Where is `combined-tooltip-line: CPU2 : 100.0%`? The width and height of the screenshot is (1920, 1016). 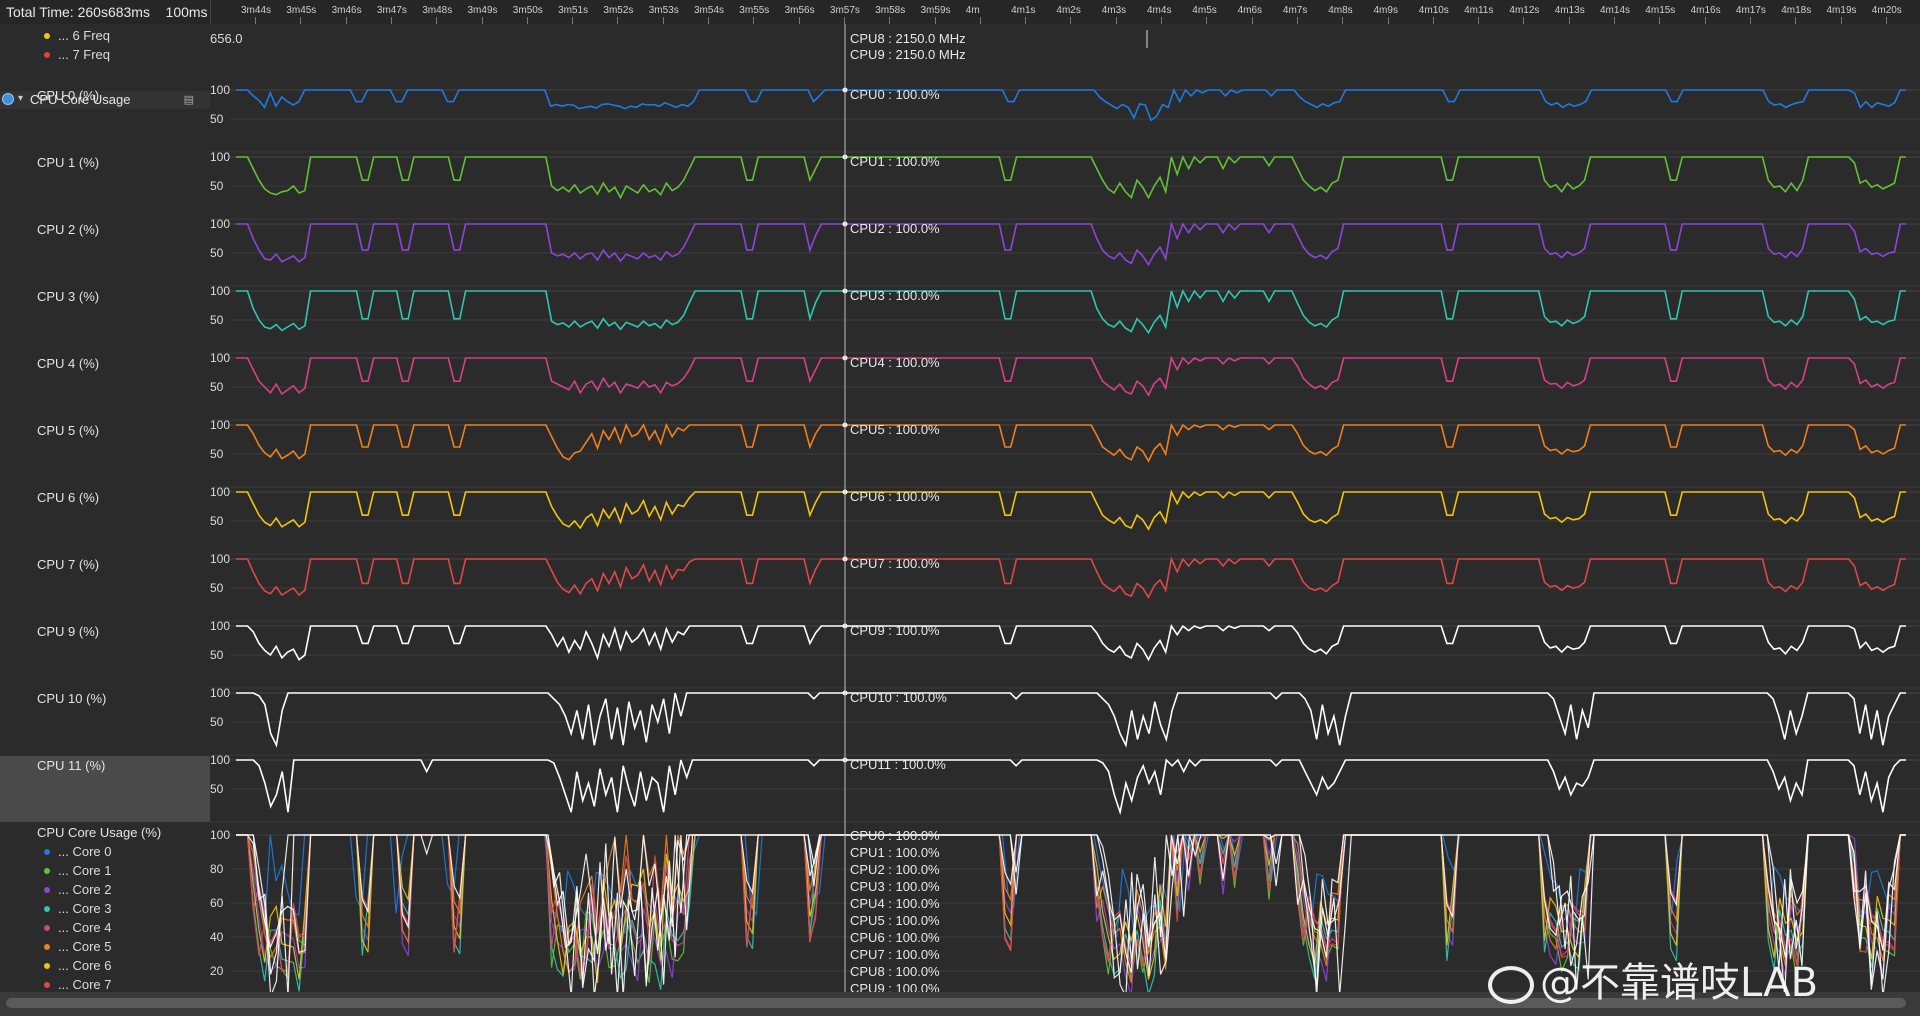 combined-tooltip-line: CPU2 : 100.0% is located at coordinates (895, 869).